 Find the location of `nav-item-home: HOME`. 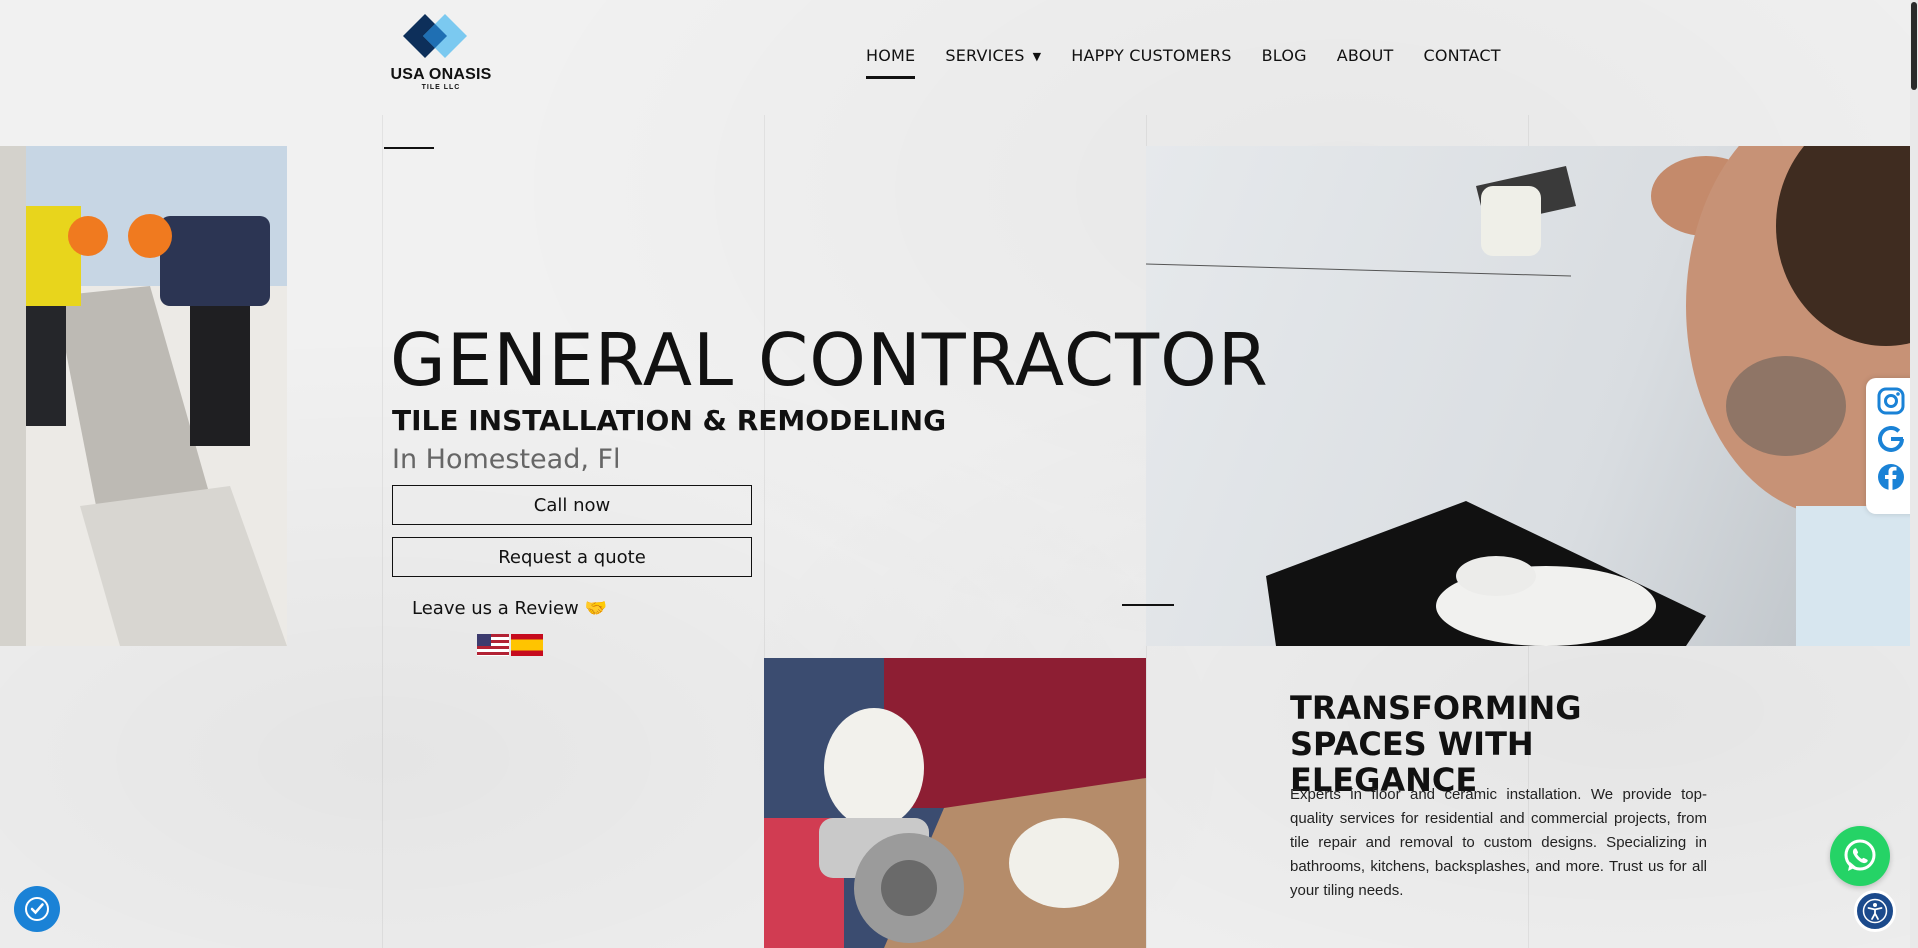

nav-item-home: HOME is located at coordinates (891, 62).